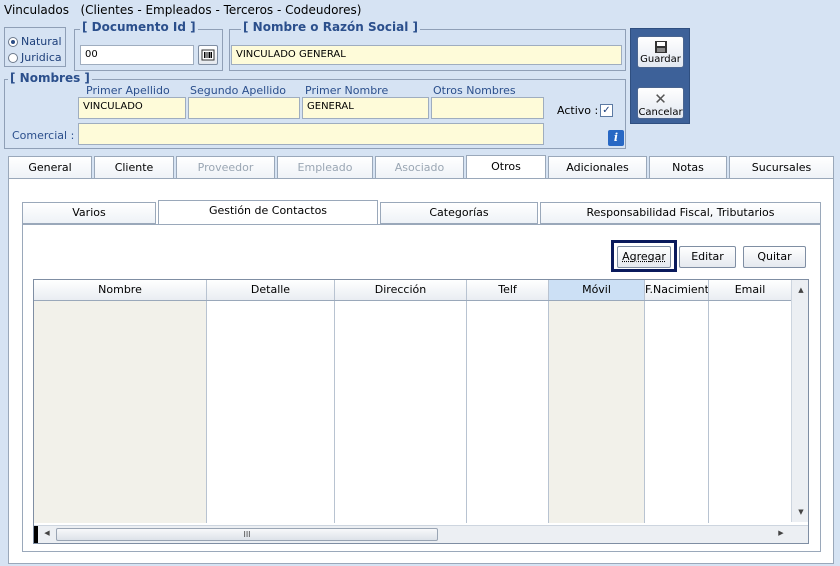 This screenshot has height=566, width=840. What do you see at coordinates (137, 55) in the screenshot?
I see `documento-input: 00` at bounding box center [137, 55].